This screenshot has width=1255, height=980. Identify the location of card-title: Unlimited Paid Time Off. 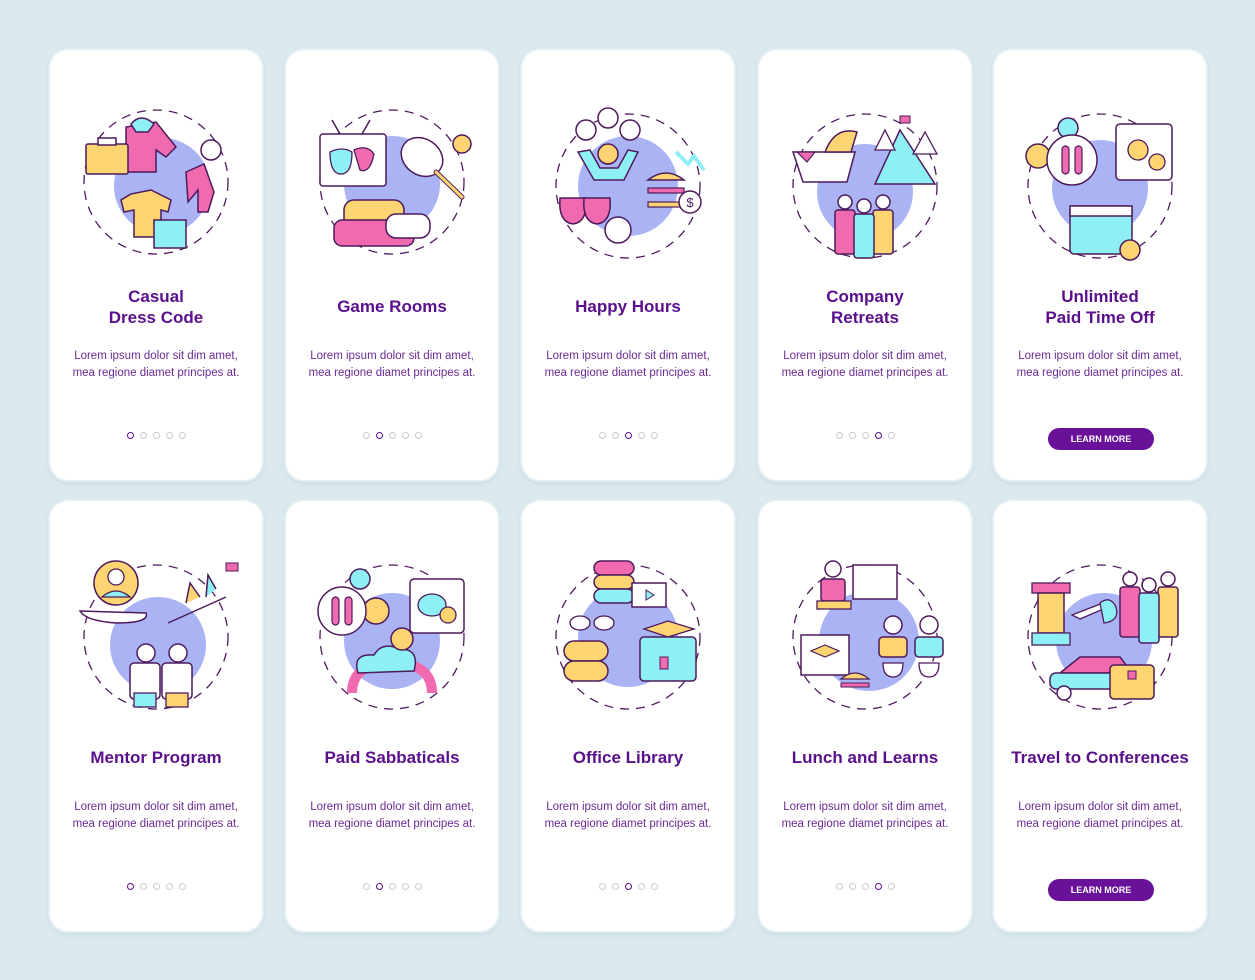
(1100, 307).